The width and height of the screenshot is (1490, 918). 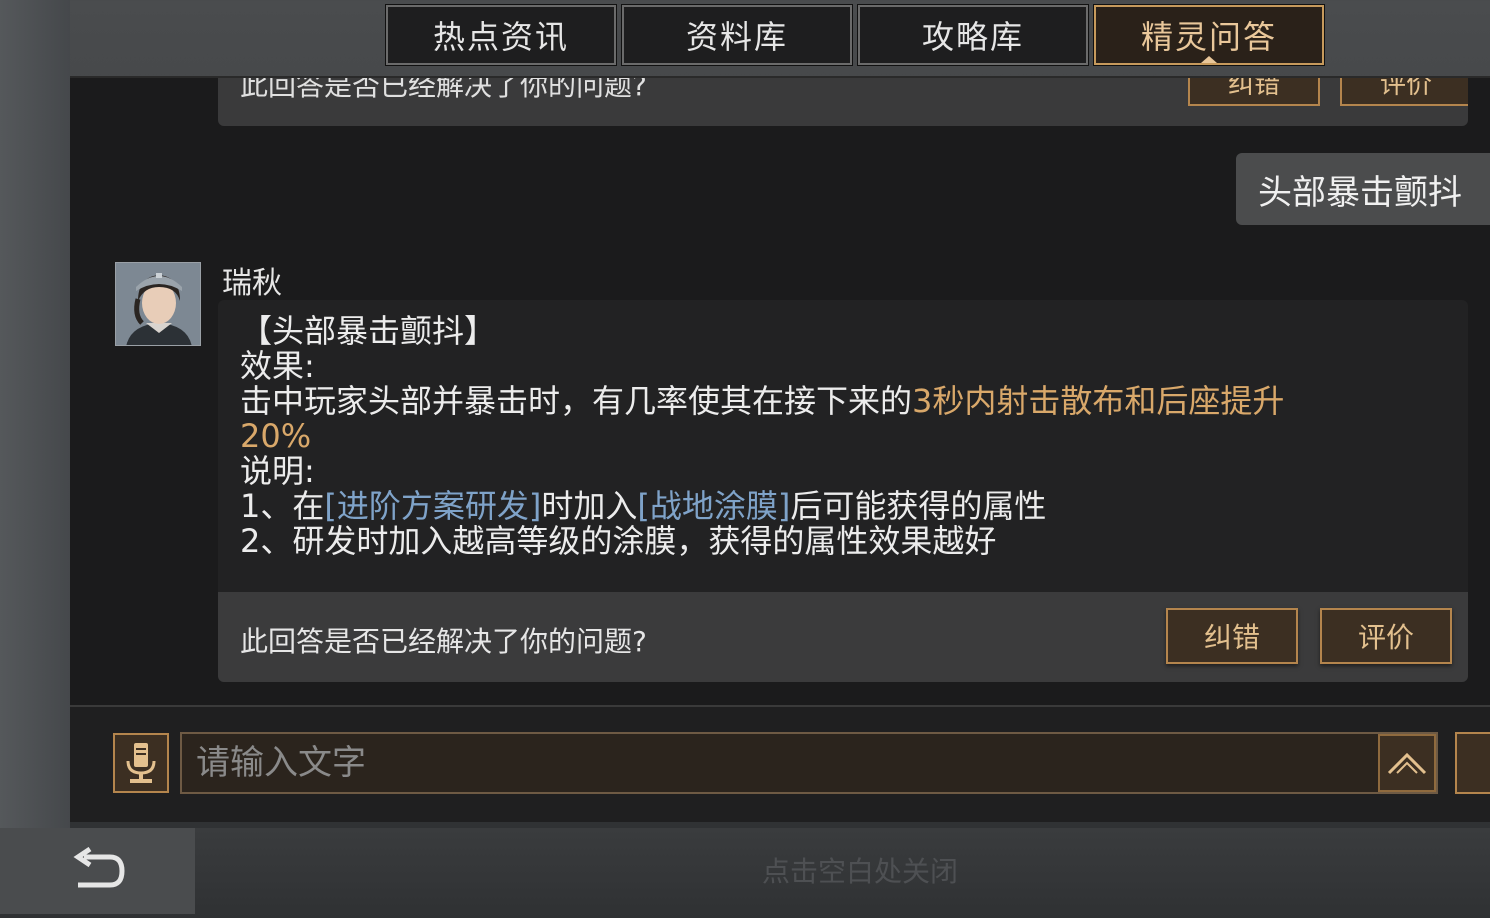 What do you see at coordinates (1254, 92) in the screenshot?
I see `previous-correct-button: 纠错` at bounding box center [1254, 92].